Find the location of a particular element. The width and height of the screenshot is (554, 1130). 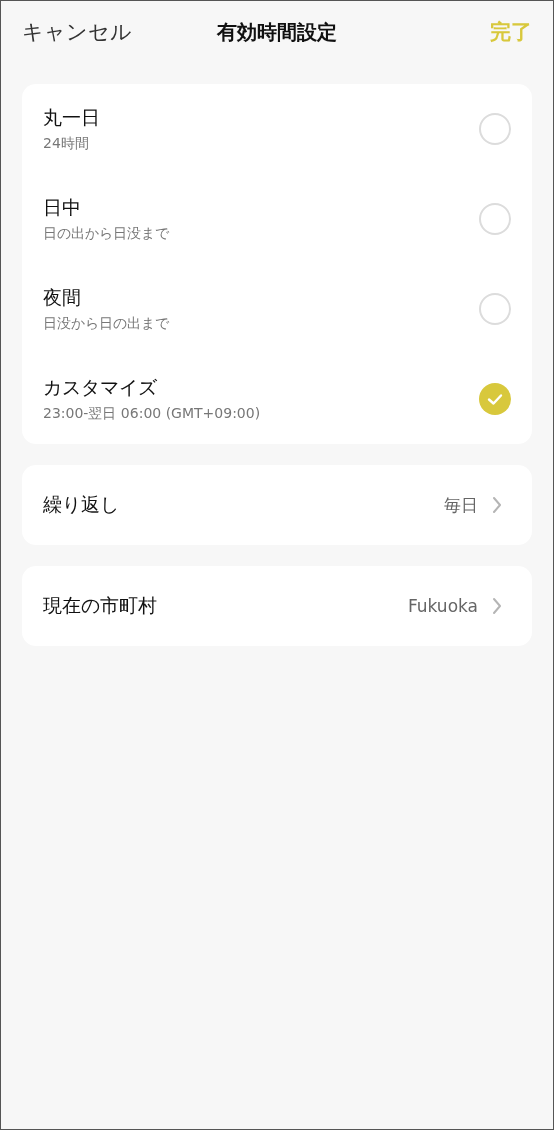

cancel-button: キャンセル is located at coordinates (77, 32).